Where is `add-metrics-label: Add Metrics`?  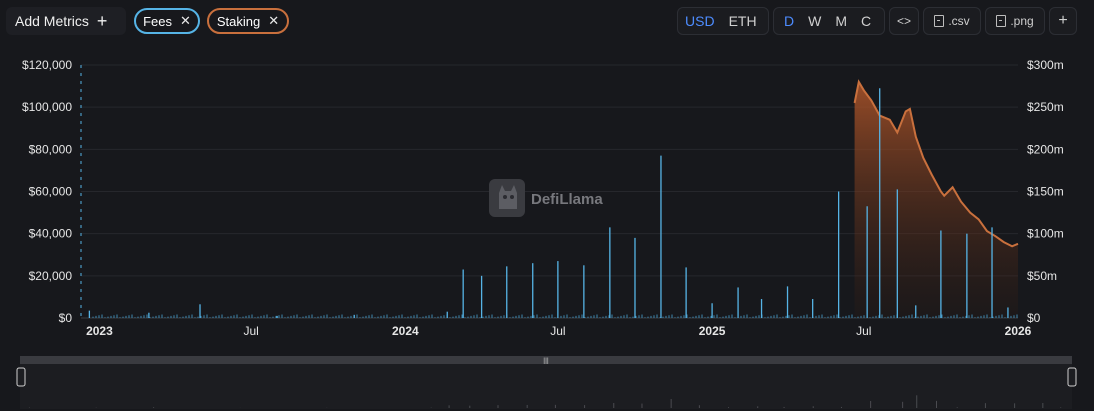
add-metrics-label: Add Metrics is located at coordinates (52, 21).